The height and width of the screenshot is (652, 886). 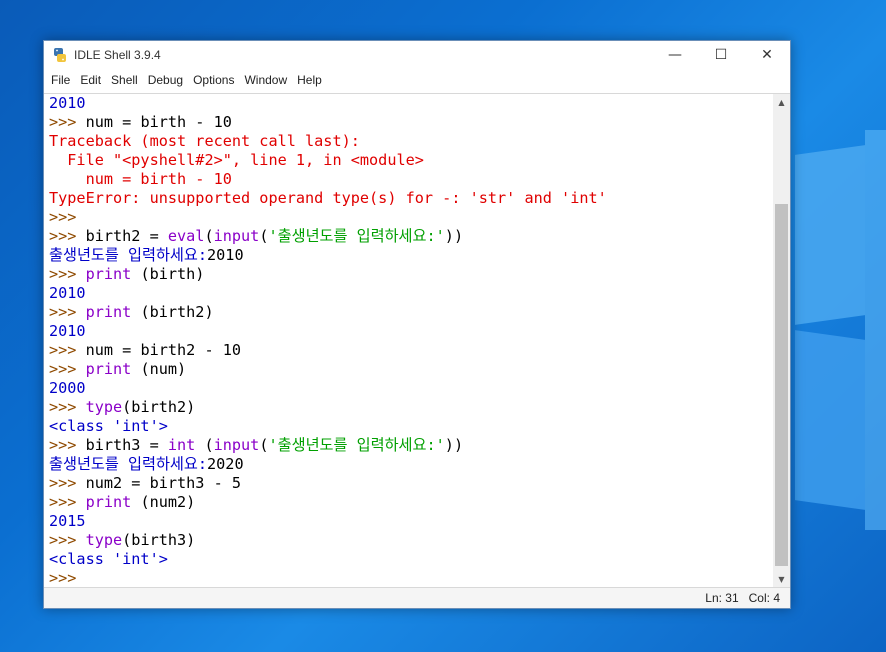 What do you see at coordinates (309, 80) in the screenshot?
I see `menu-help: Help` at bounding box center [309, 80].